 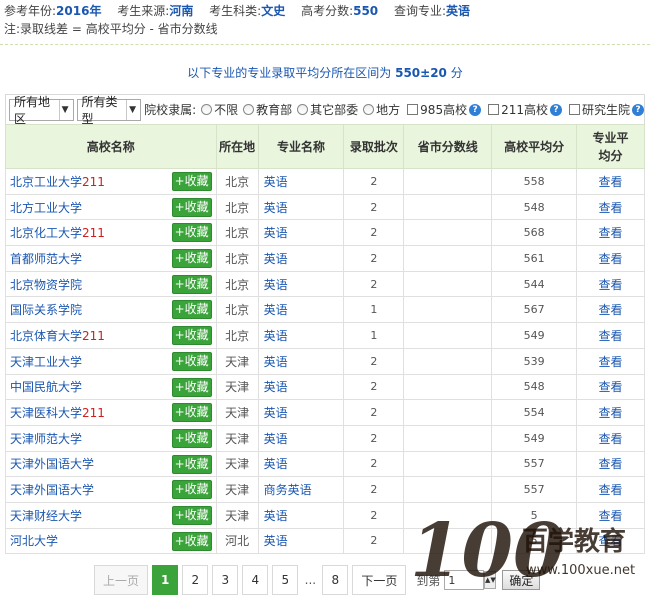 I want to click on prev-page-button: 上一页, so click(x=121, y=580).